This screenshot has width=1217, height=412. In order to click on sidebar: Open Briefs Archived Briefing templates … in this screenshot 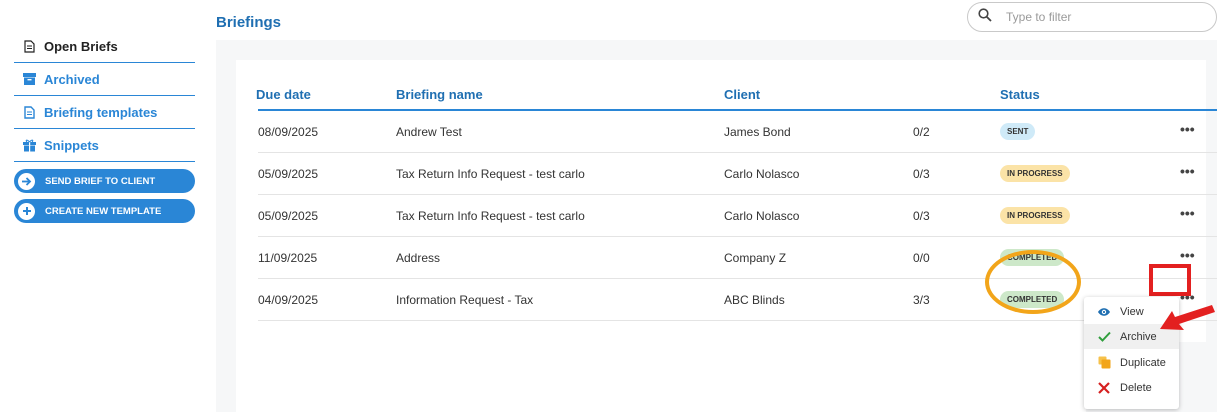, I will do `click(104, 126)`.